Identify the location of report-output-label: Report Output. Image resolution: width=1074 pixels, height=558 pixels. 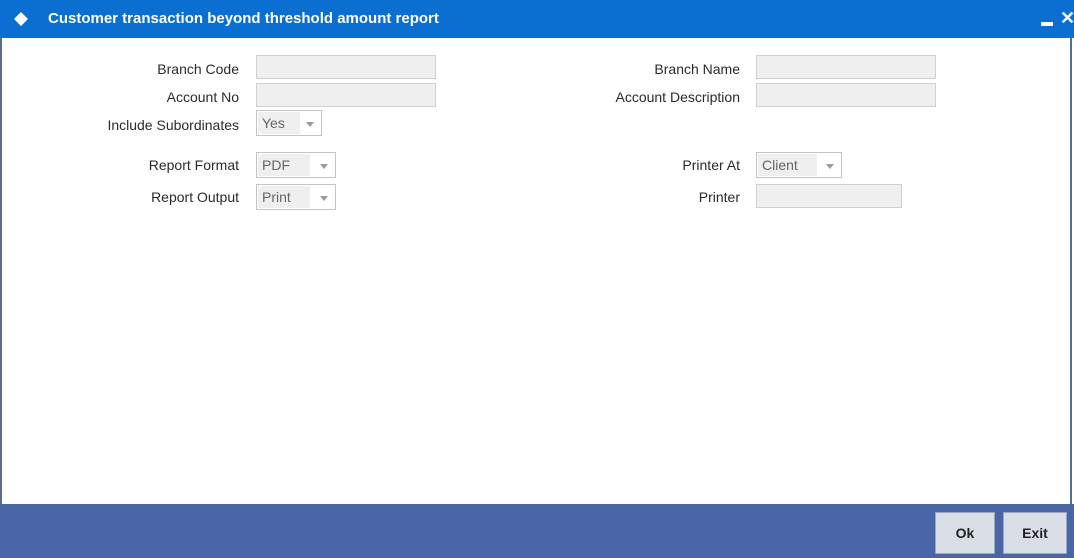
(195, 197).